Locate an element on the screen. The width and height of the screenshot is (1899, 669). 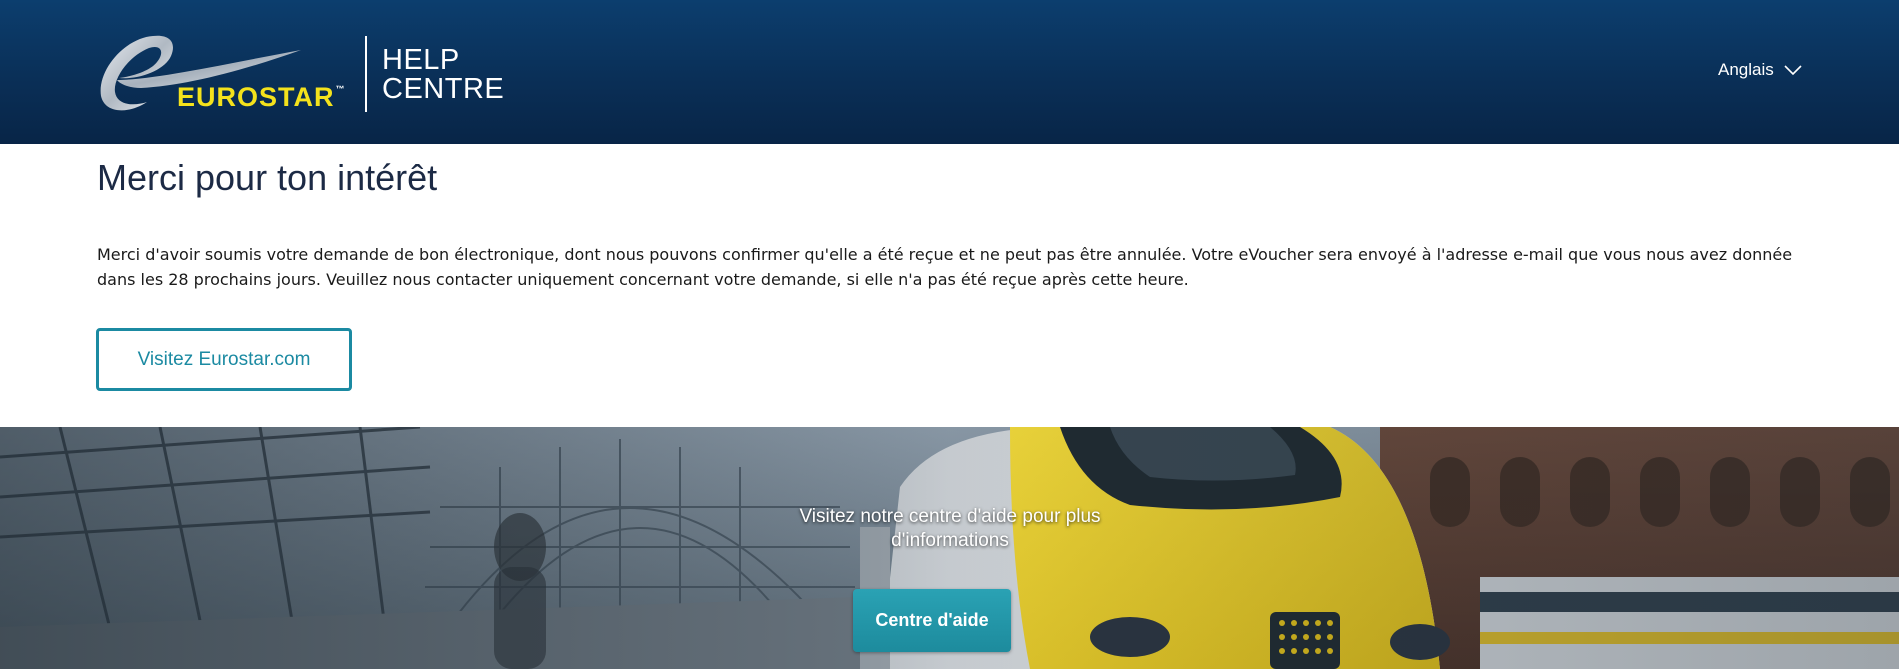
page-title: Merci pour ton intérêt is located at coordinates (267, 177).